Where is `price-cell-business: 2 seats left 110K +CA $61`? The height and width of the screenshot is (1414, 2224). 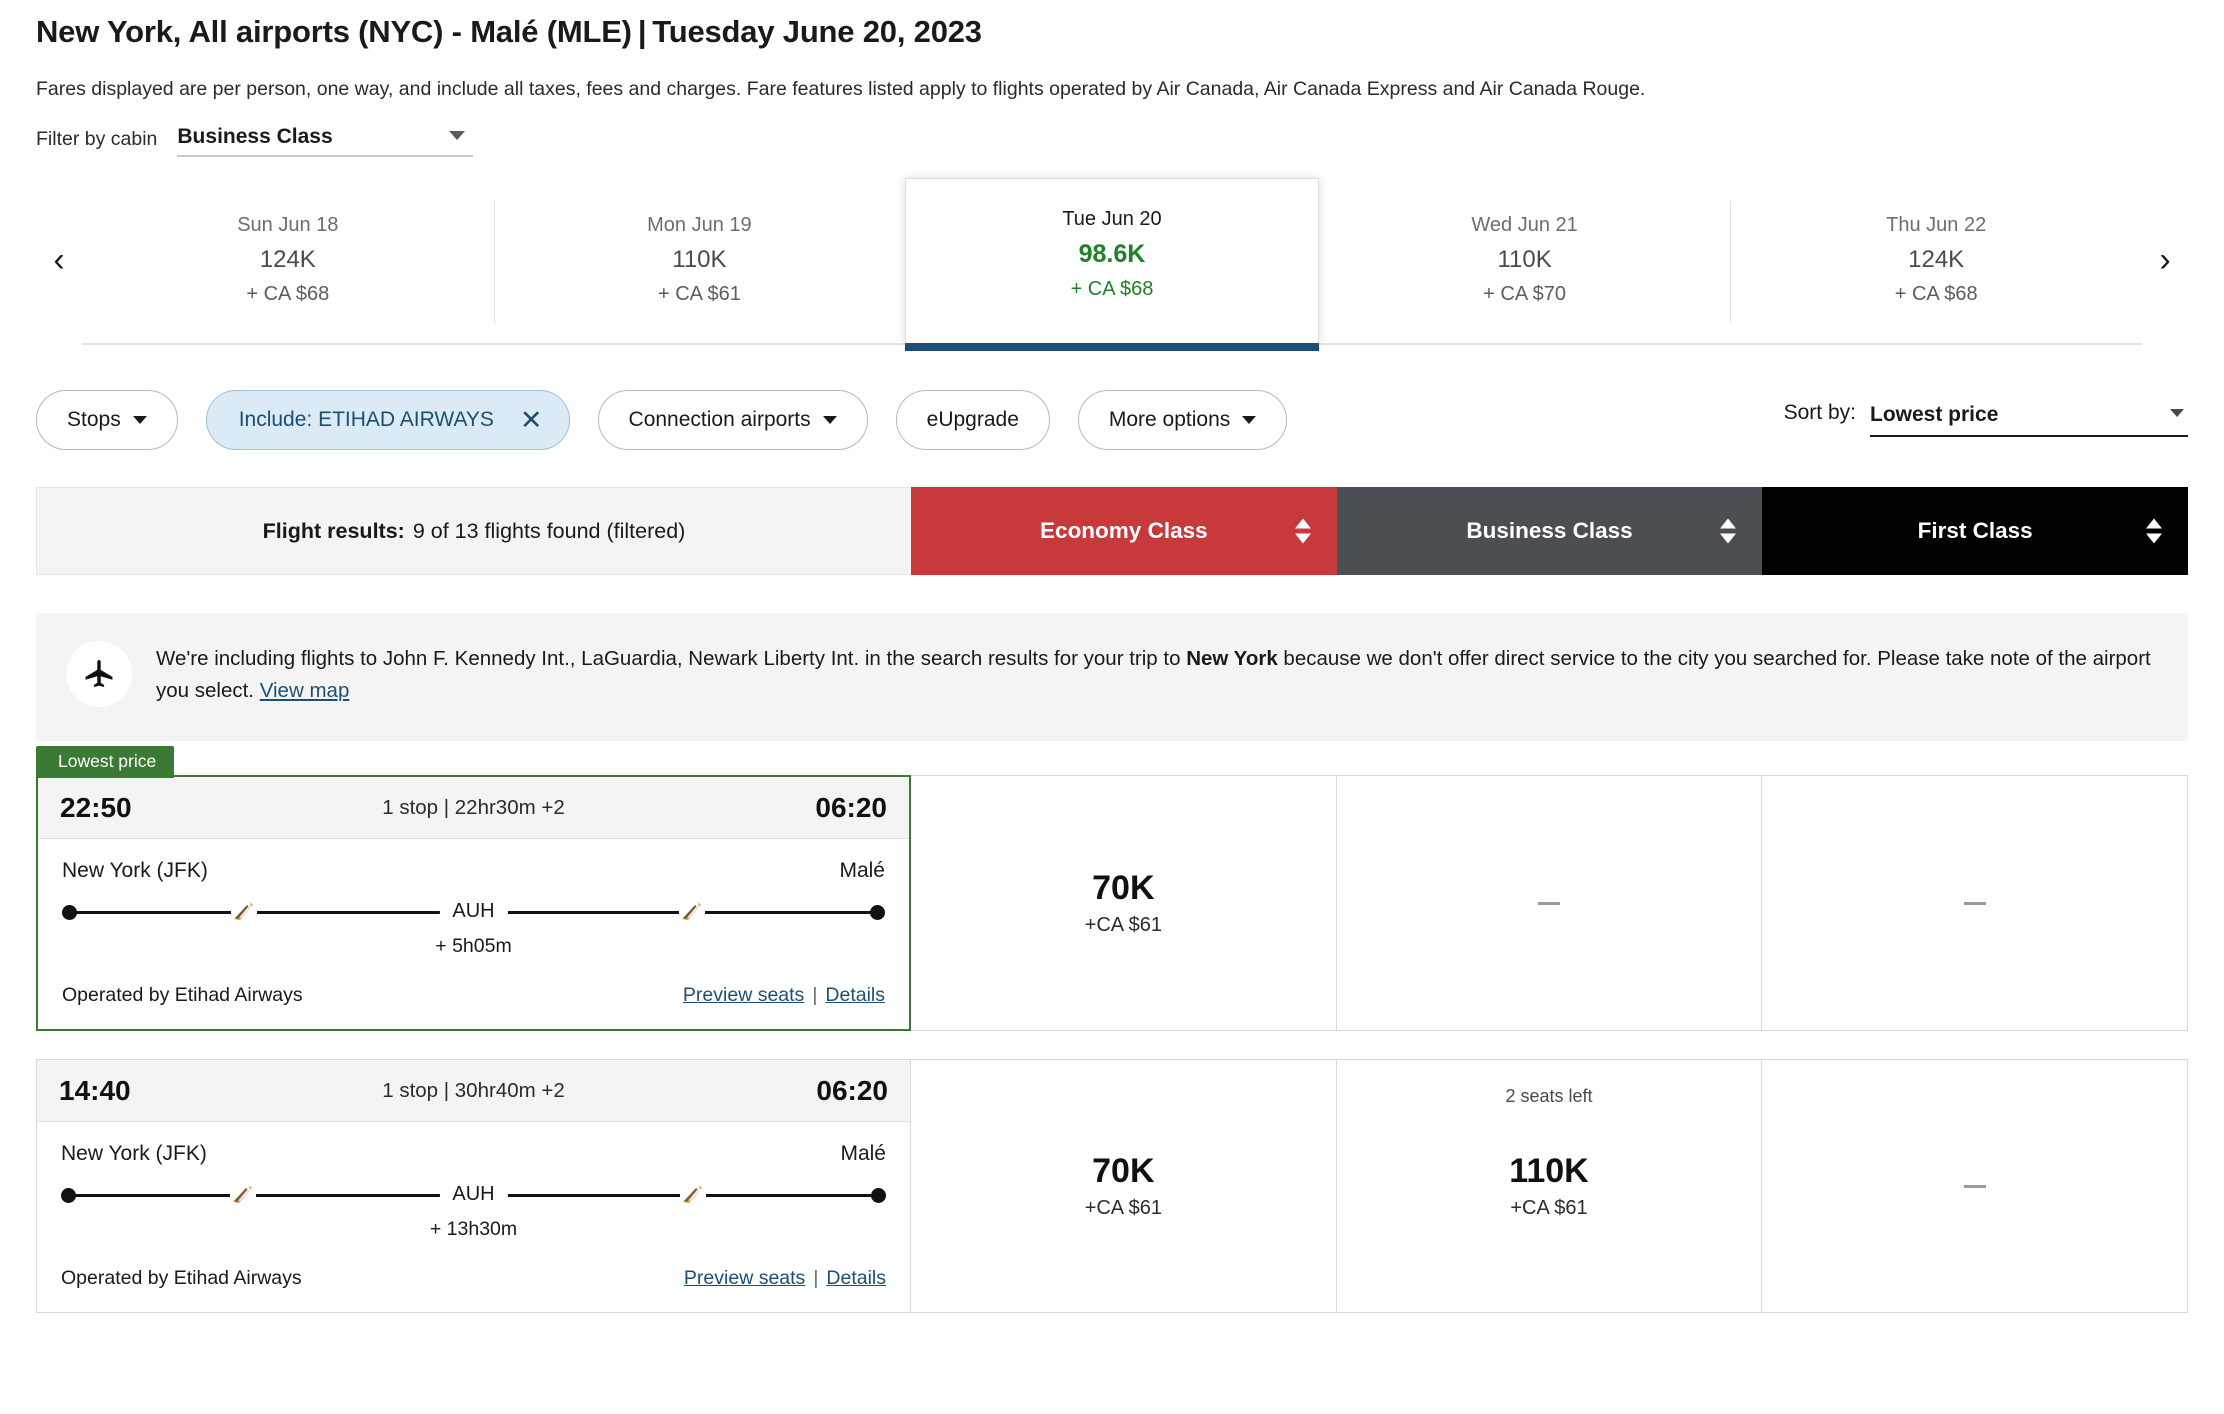 price-cell-business: 2 seats left 110K +CA $61 is located at coordinates (1549, 1186).